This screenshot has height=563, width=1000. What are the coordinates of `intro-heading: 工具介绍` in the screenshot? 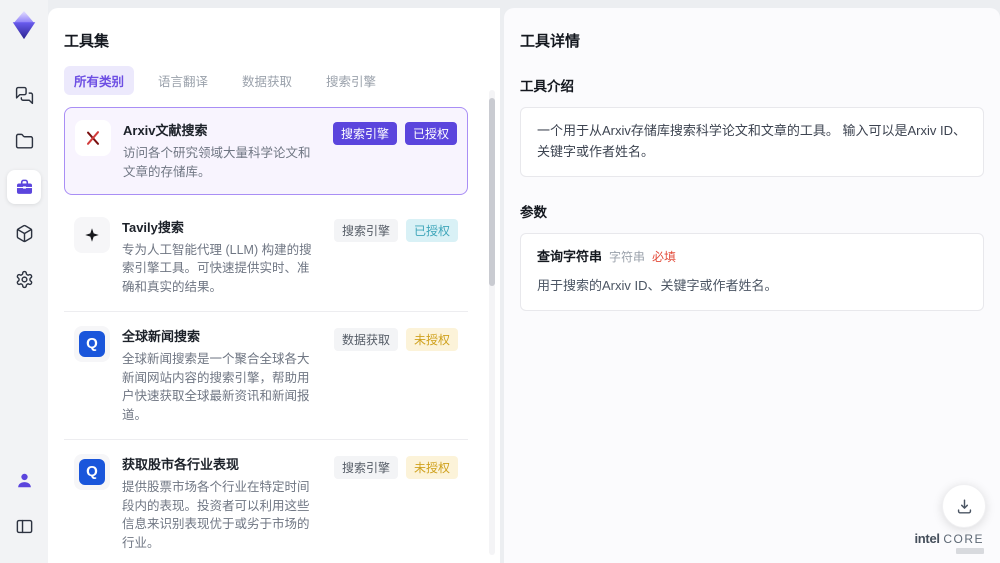 It's located at (547, 86).